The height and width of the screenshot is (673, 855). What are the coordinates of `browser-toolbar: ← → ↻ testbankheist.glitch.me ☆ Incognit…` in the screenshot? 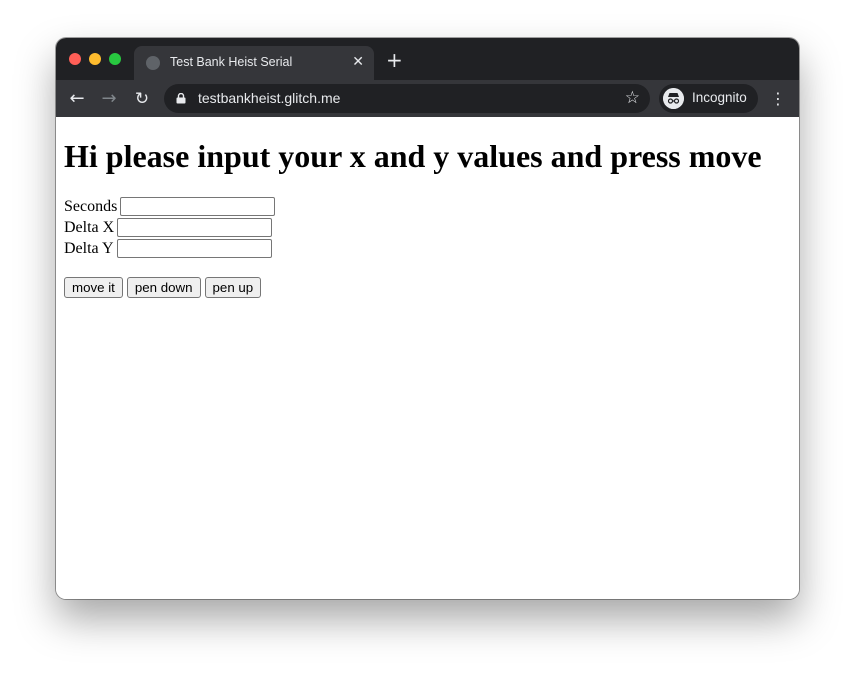 It's located at (427, 98).